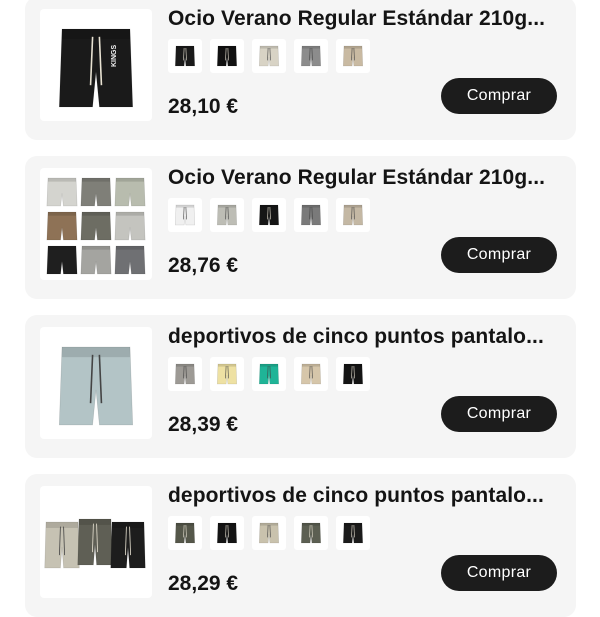  Describe the element at coordinates (96, 65) in the screenshot. I see `product-image: KINGS` at that location.